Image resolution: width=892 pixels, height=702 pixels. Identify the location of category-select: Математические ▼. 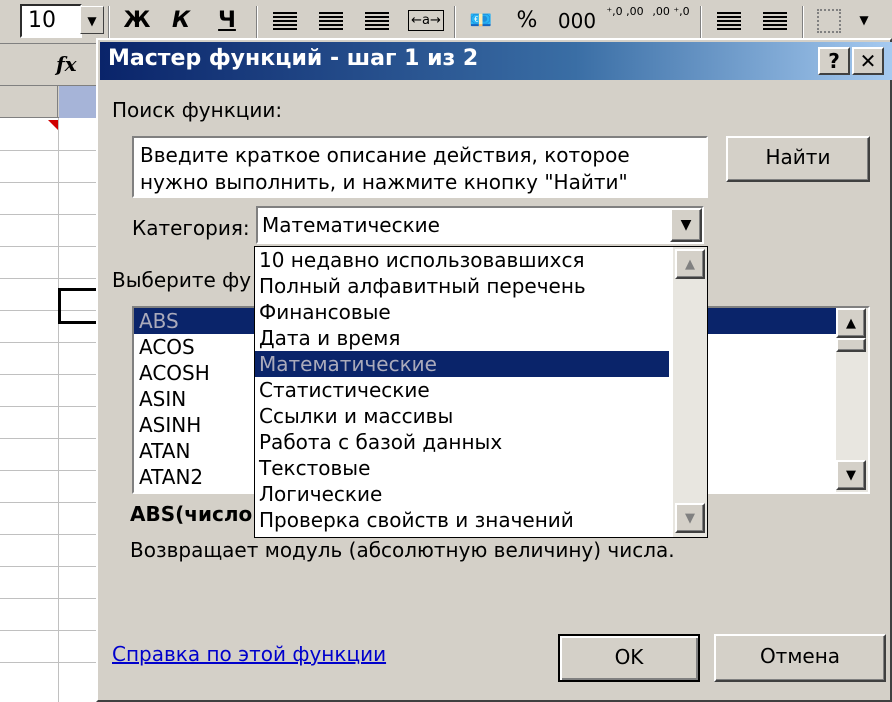
(480, 225).